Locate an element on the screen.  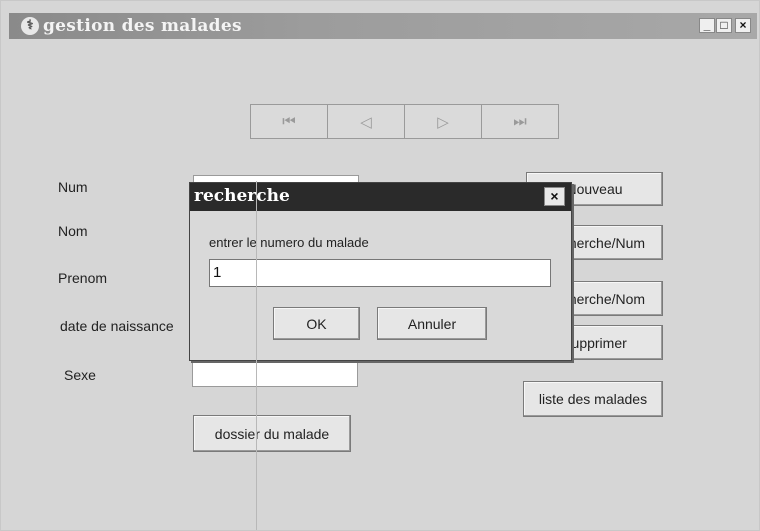
liste-malades-button: liste des malades is located at coordinates (593, 399).